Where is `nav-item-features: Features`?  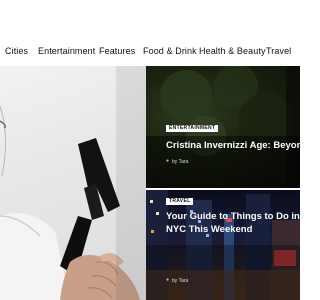
nav-item-features: Features is located at coordinates (117, 51).